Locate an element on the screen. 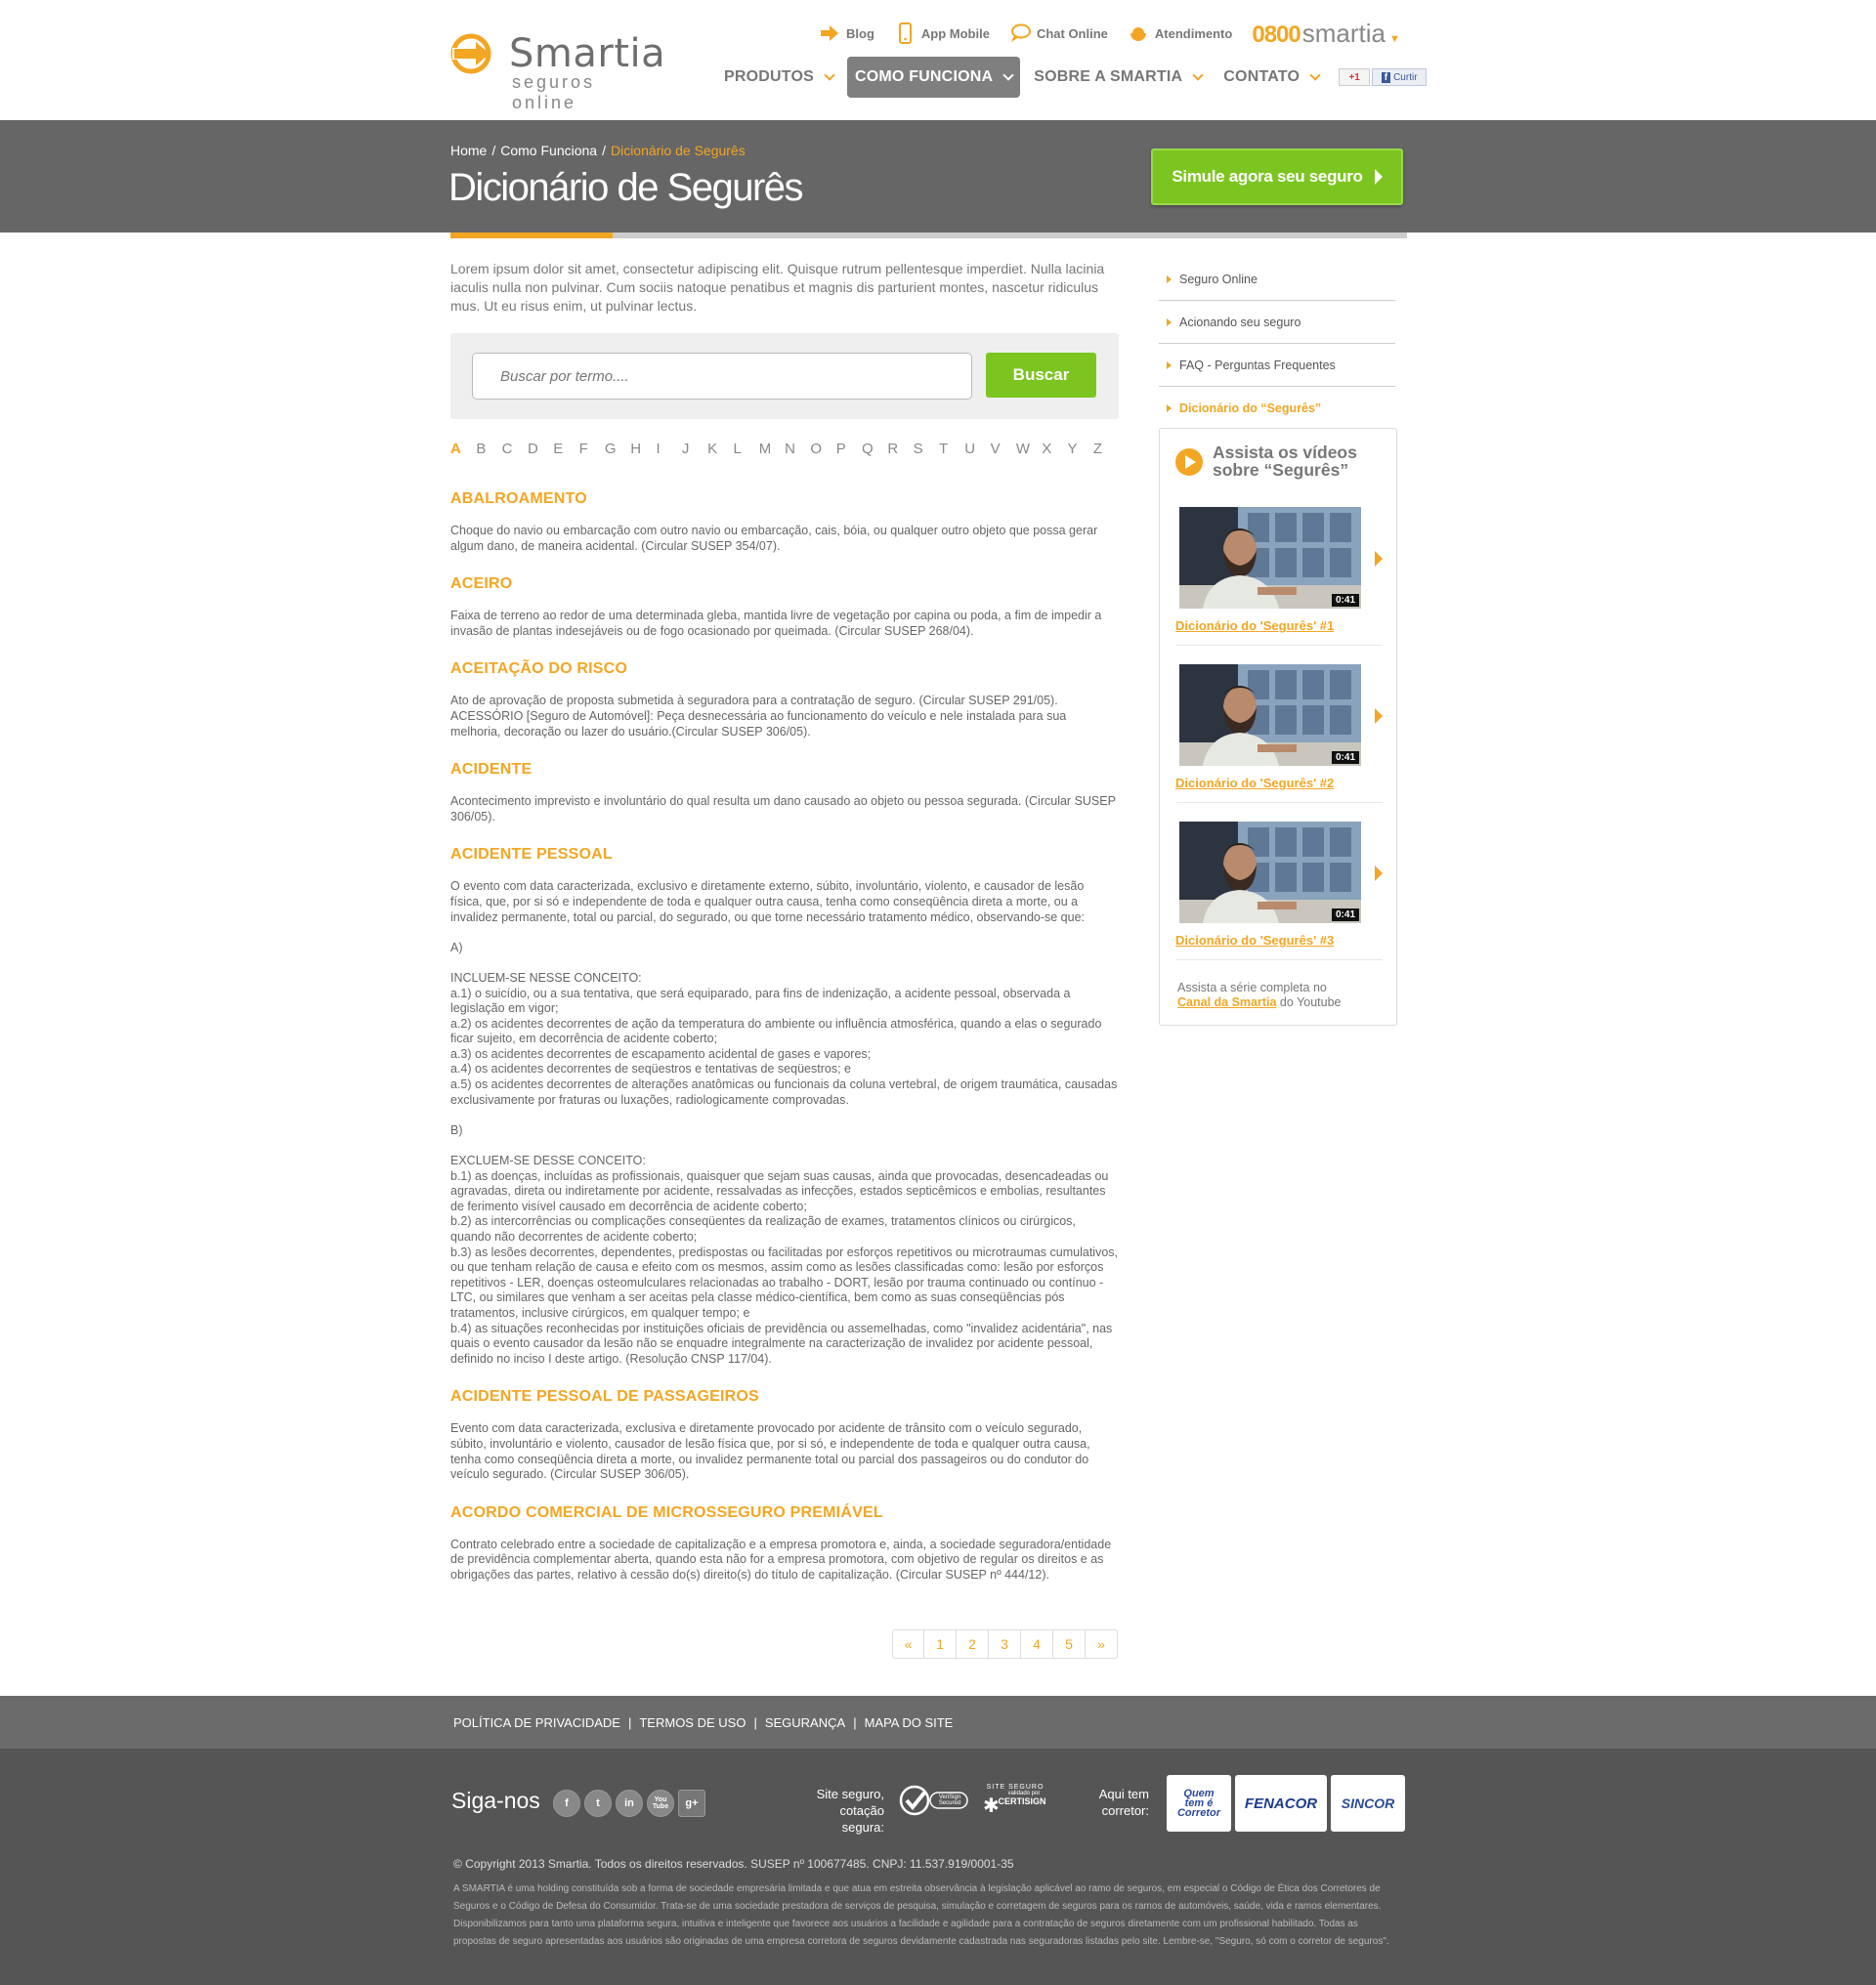 The width and height of the screenshot is (1876, 1985). video-item: 0:41 Dicionário do 'Segurês' #1 is located at coordinates (1279, 576).